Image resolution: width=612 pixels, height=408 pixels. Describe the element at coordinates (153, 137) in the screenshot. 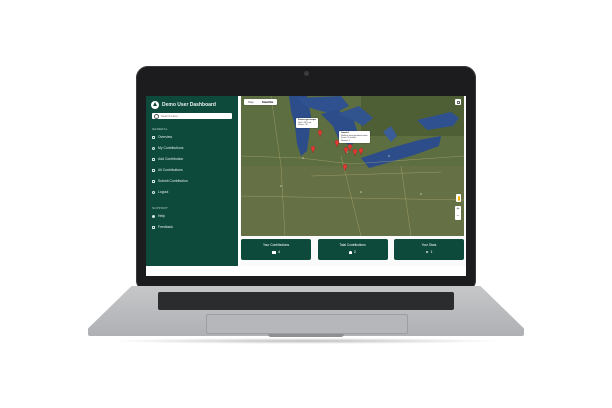

I see `grid-icon` at that location.